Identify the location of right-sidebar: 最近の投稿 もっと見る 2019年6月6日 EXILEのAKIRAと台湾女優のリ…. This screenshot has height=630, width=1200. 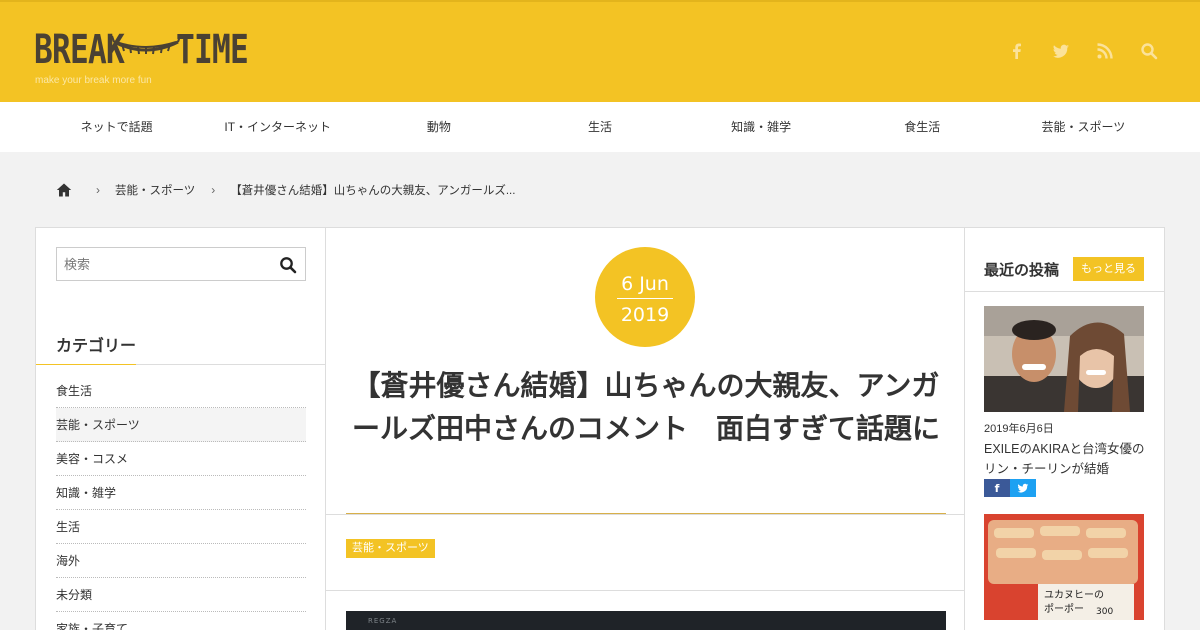
(1065, 429).